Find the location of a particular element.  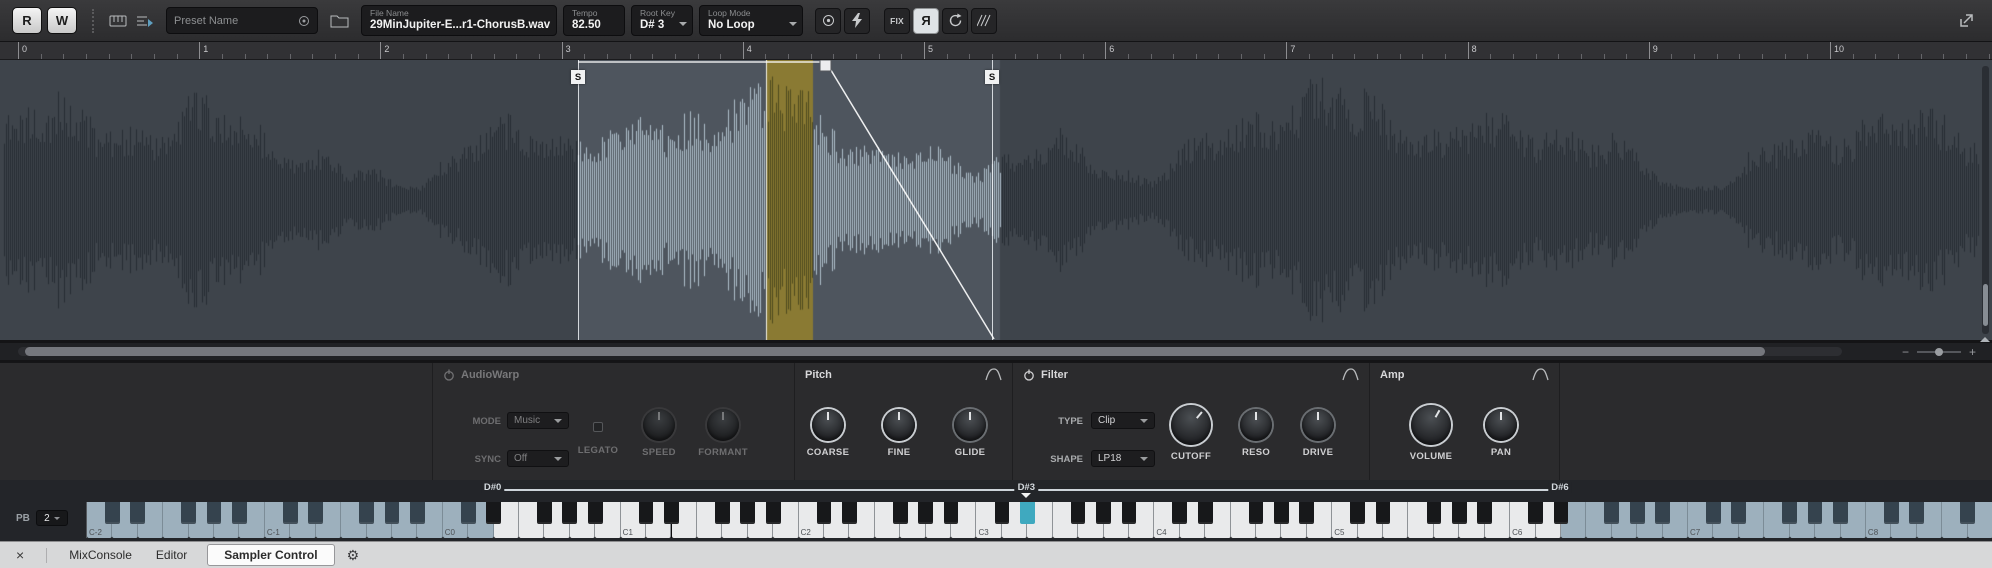

key-range-strip: D#0 D#3 D#6 is located at coordinates (1039, 491).